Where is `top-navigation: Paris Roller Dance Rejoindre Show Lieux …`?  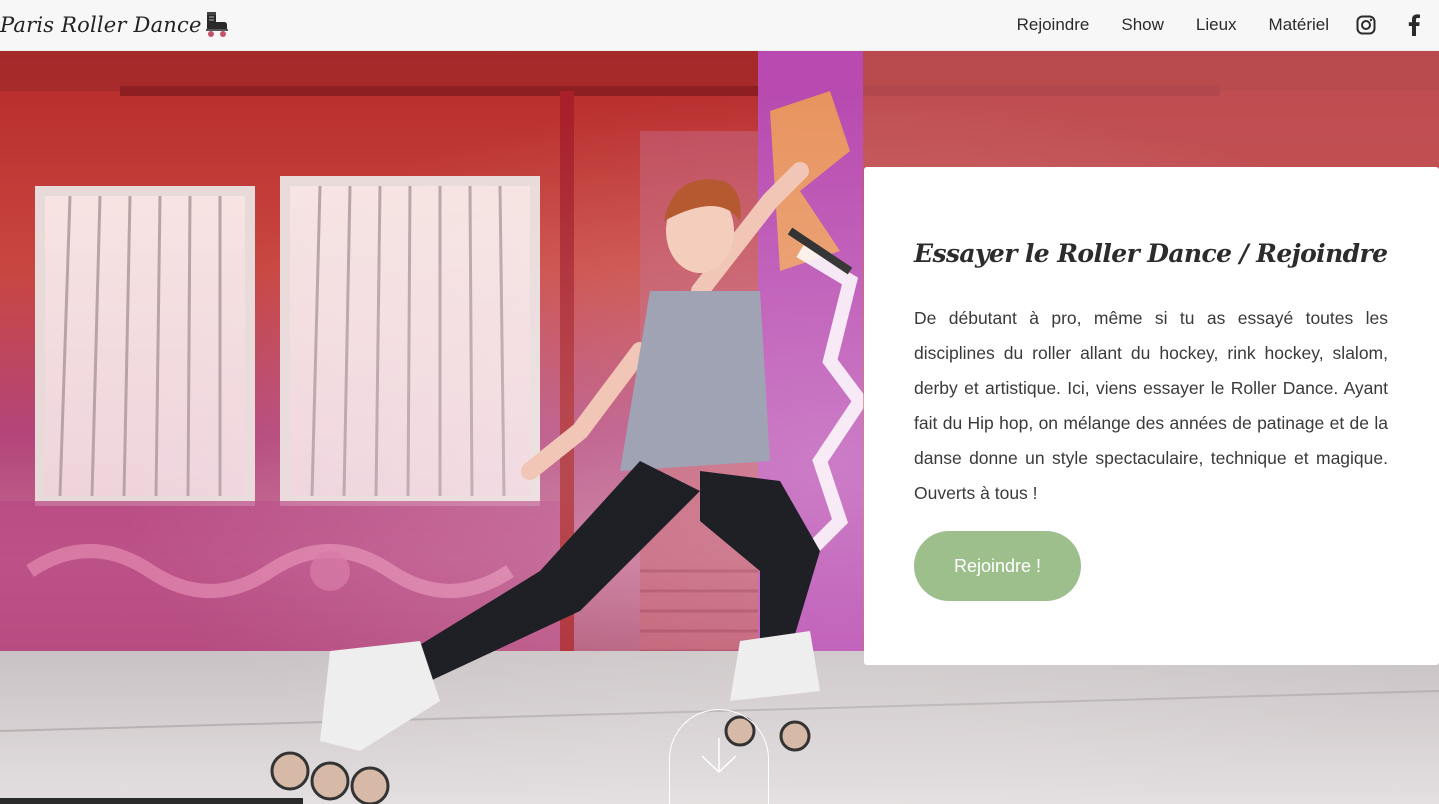 top-navigation: Paris Roller Dance Rejoindre Show Lieux … is located at coordinates (719, 25).